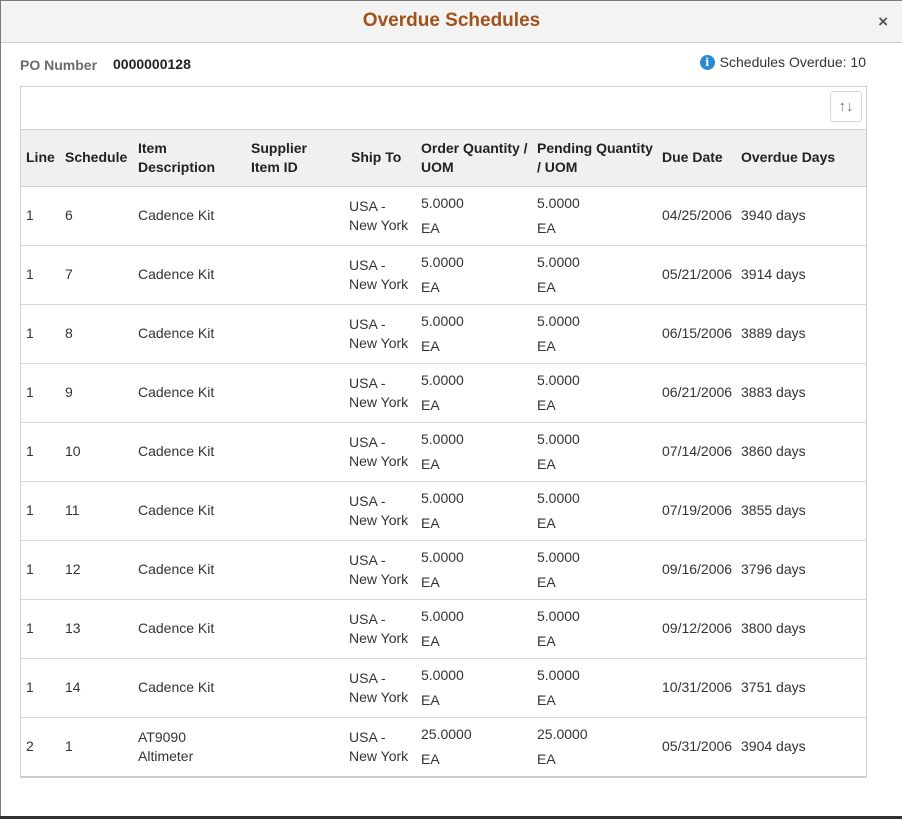 The height and width of the screenshot is (819, 902). What do you see at coordinates (166, 746) in the screenshot?
I see `item-description-cell: AT9090 Altimeter` at bounding box center [166, 746].